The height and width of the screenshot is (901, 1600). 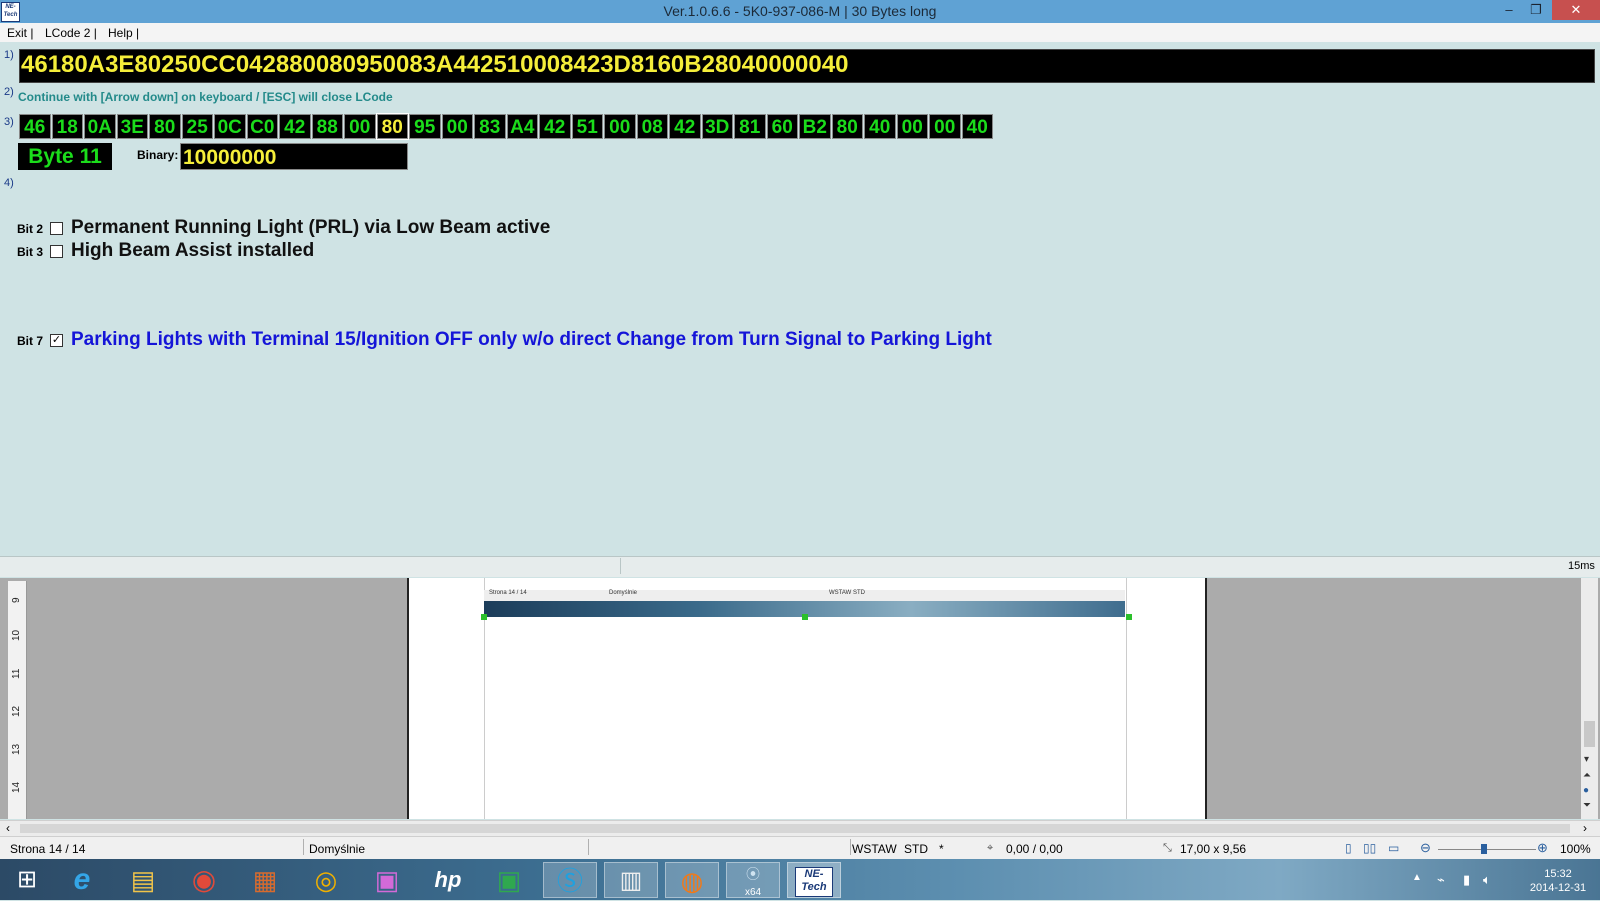 I want to click on size-icon: ⤡, so click(x=1167, y=848).